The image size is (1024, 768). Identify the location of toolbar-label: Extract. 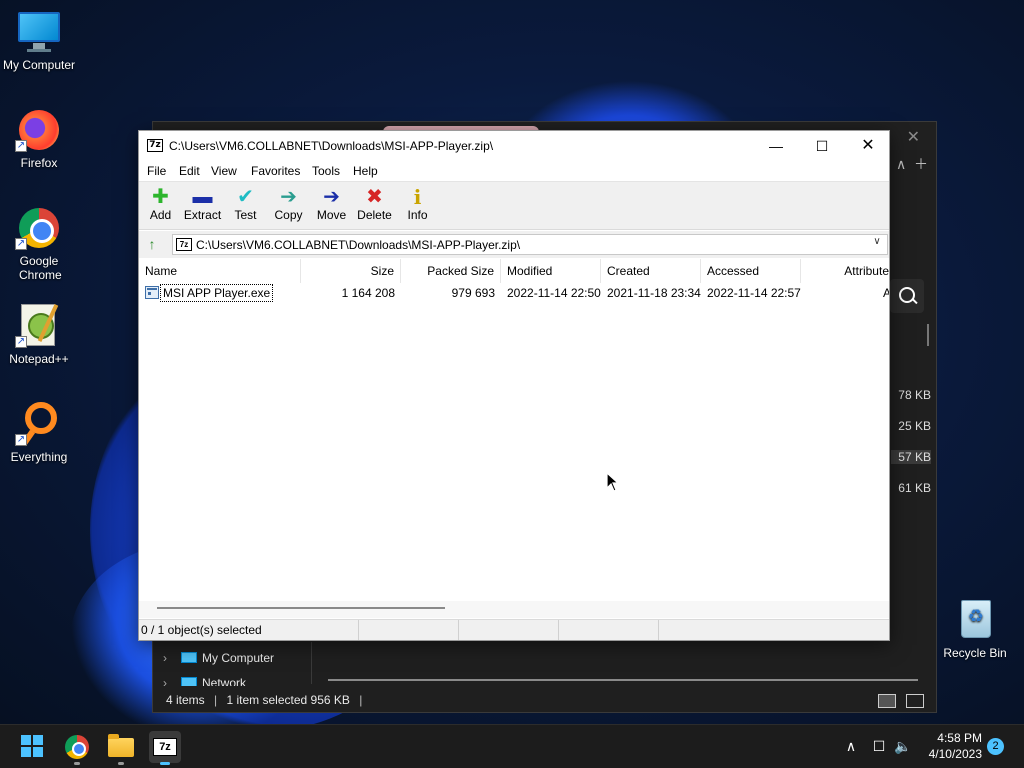
(202, 215).